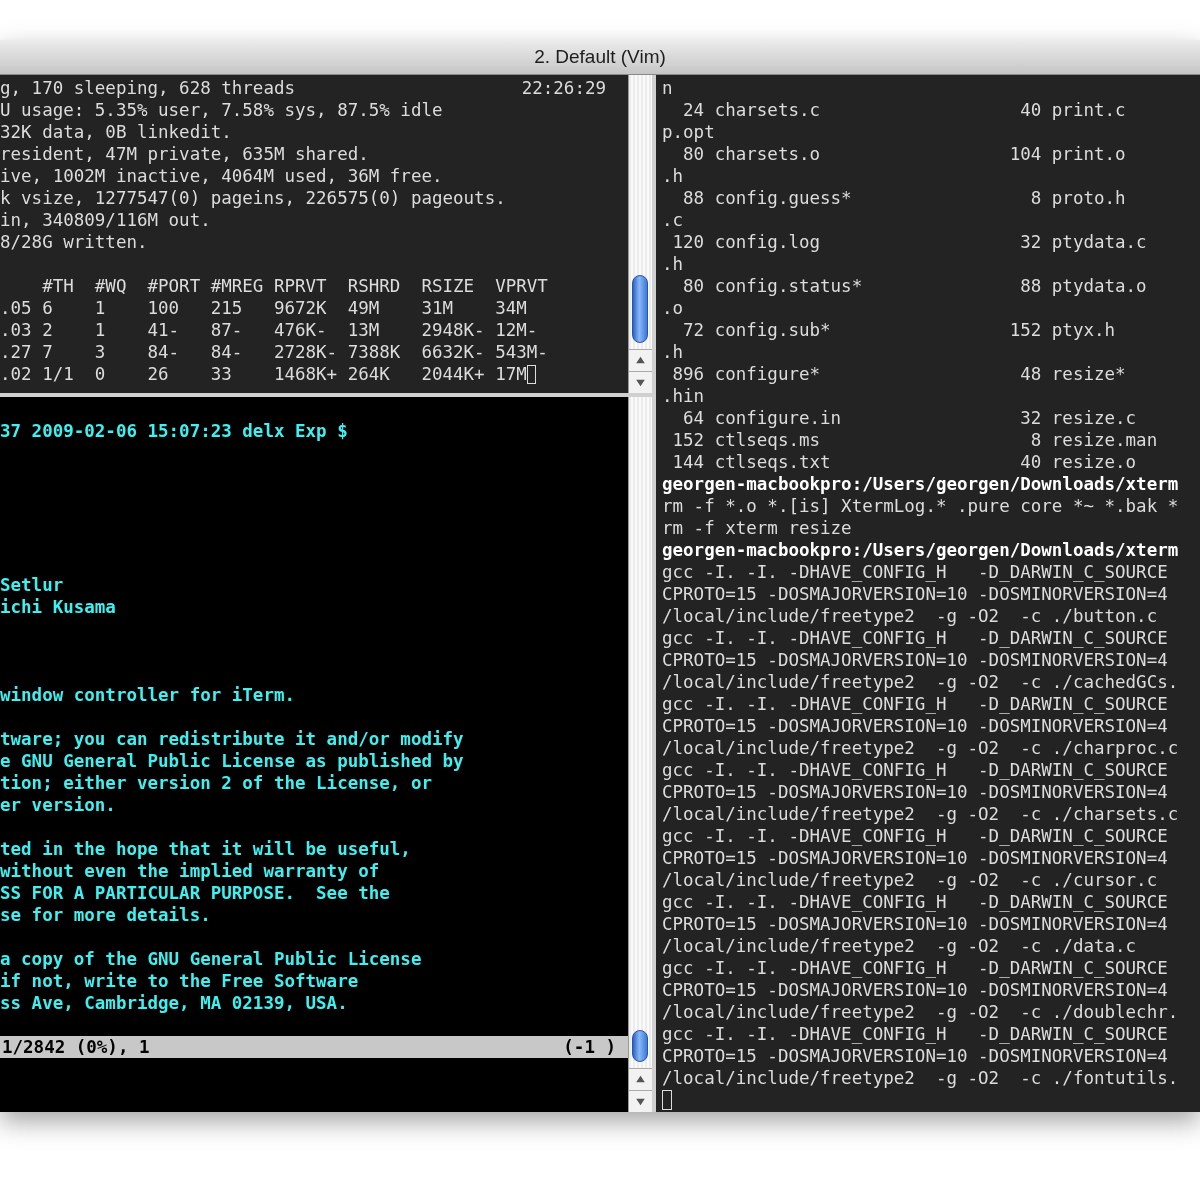  Describe the element at coordinates (767, 154) in the screenshot. I see `file-name: charsets.o` at that location.